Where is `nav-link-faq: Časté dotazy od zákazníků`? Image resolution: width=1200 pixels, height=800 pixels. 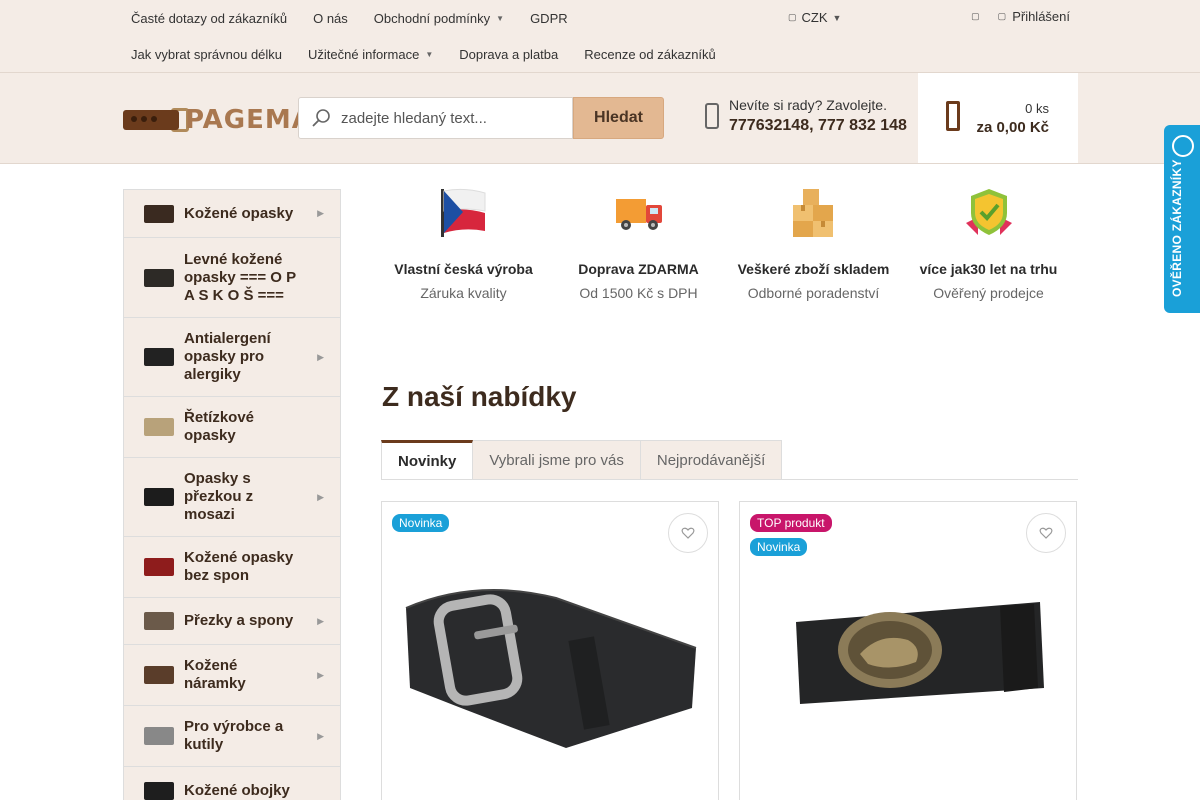
nav-link-faq: Časté dotazy od zákazníků is located at coordinates (209, 18).